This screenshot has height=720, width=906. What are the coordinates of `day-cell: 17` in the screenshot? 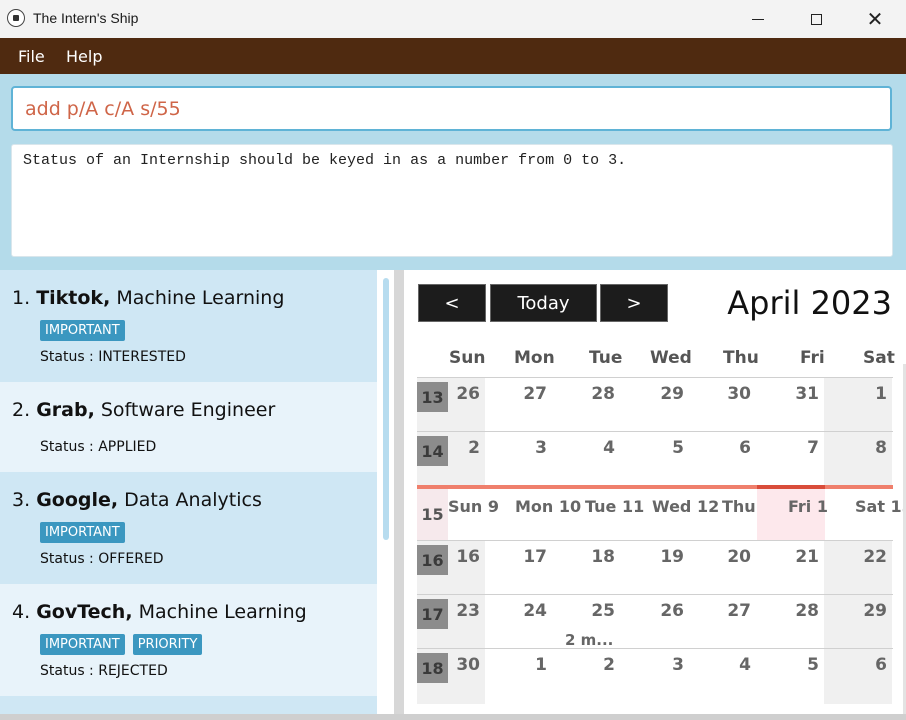 It's located at (527, 557).